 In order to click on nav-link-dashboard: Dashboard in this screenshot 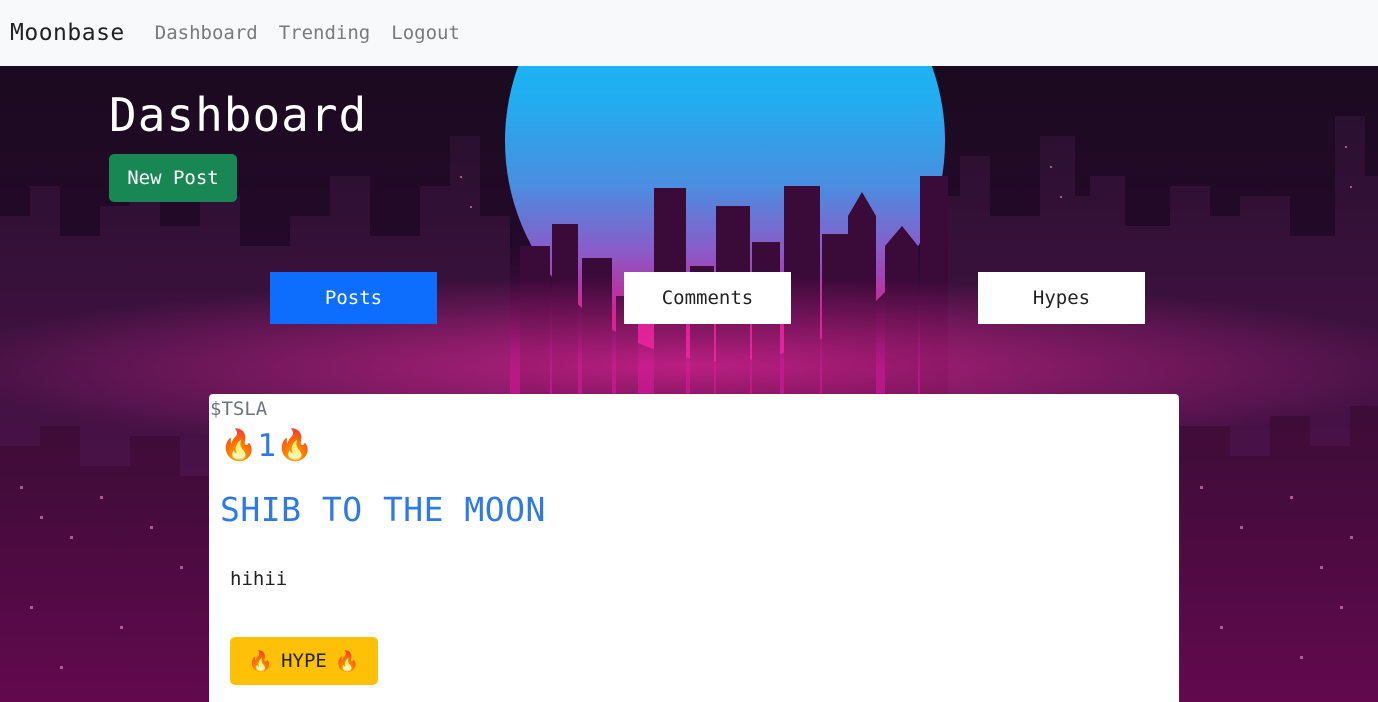, I will do `click(206, 33)`.